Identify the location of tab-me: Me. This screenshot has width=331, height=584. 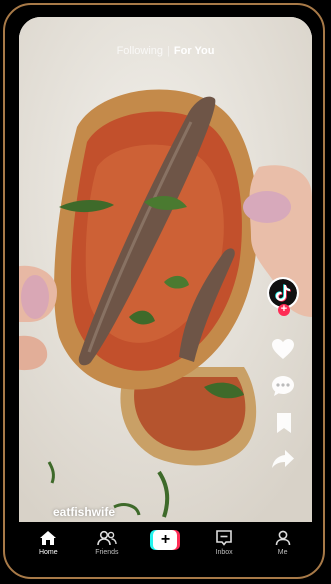
(283, 543).